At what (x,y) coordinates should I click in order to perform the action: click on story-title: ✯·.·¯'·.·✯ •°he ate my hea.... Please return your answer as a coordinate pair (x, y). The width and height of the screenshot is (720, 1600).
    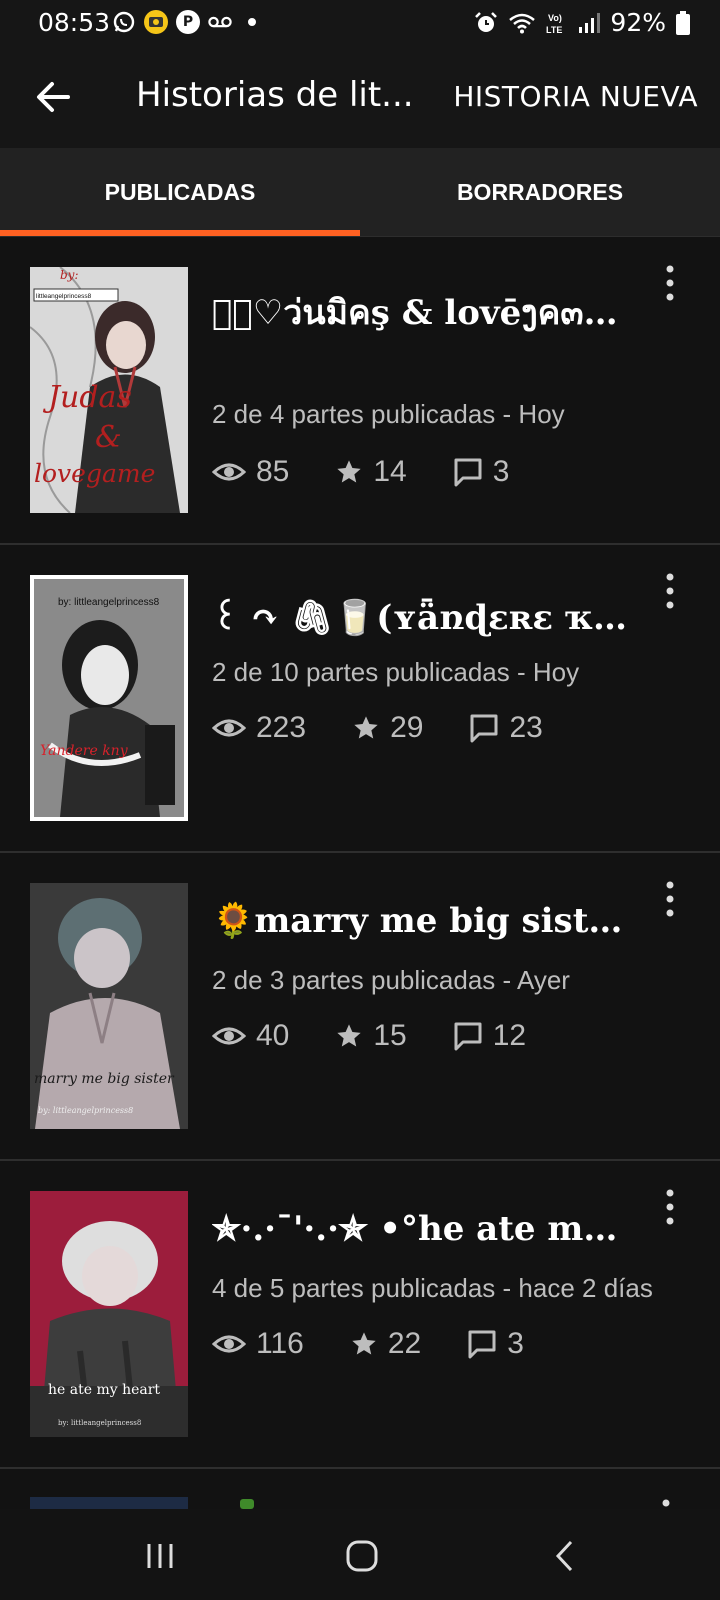
    Looking at the image, I should click on (422, 1229).